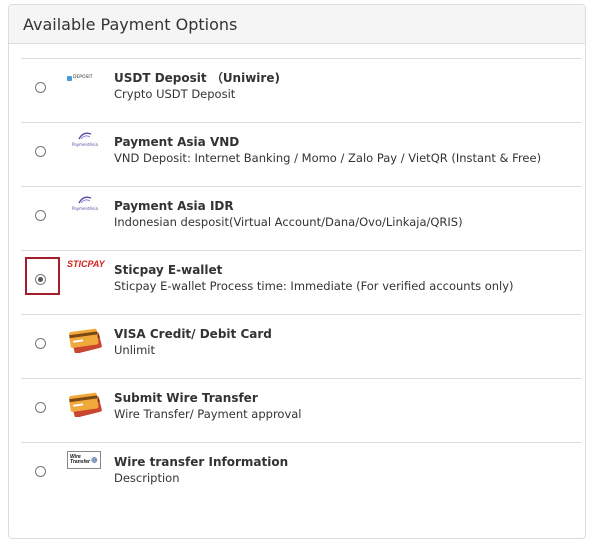  I want to click on usdt-logo-mark, so click(69, 78).